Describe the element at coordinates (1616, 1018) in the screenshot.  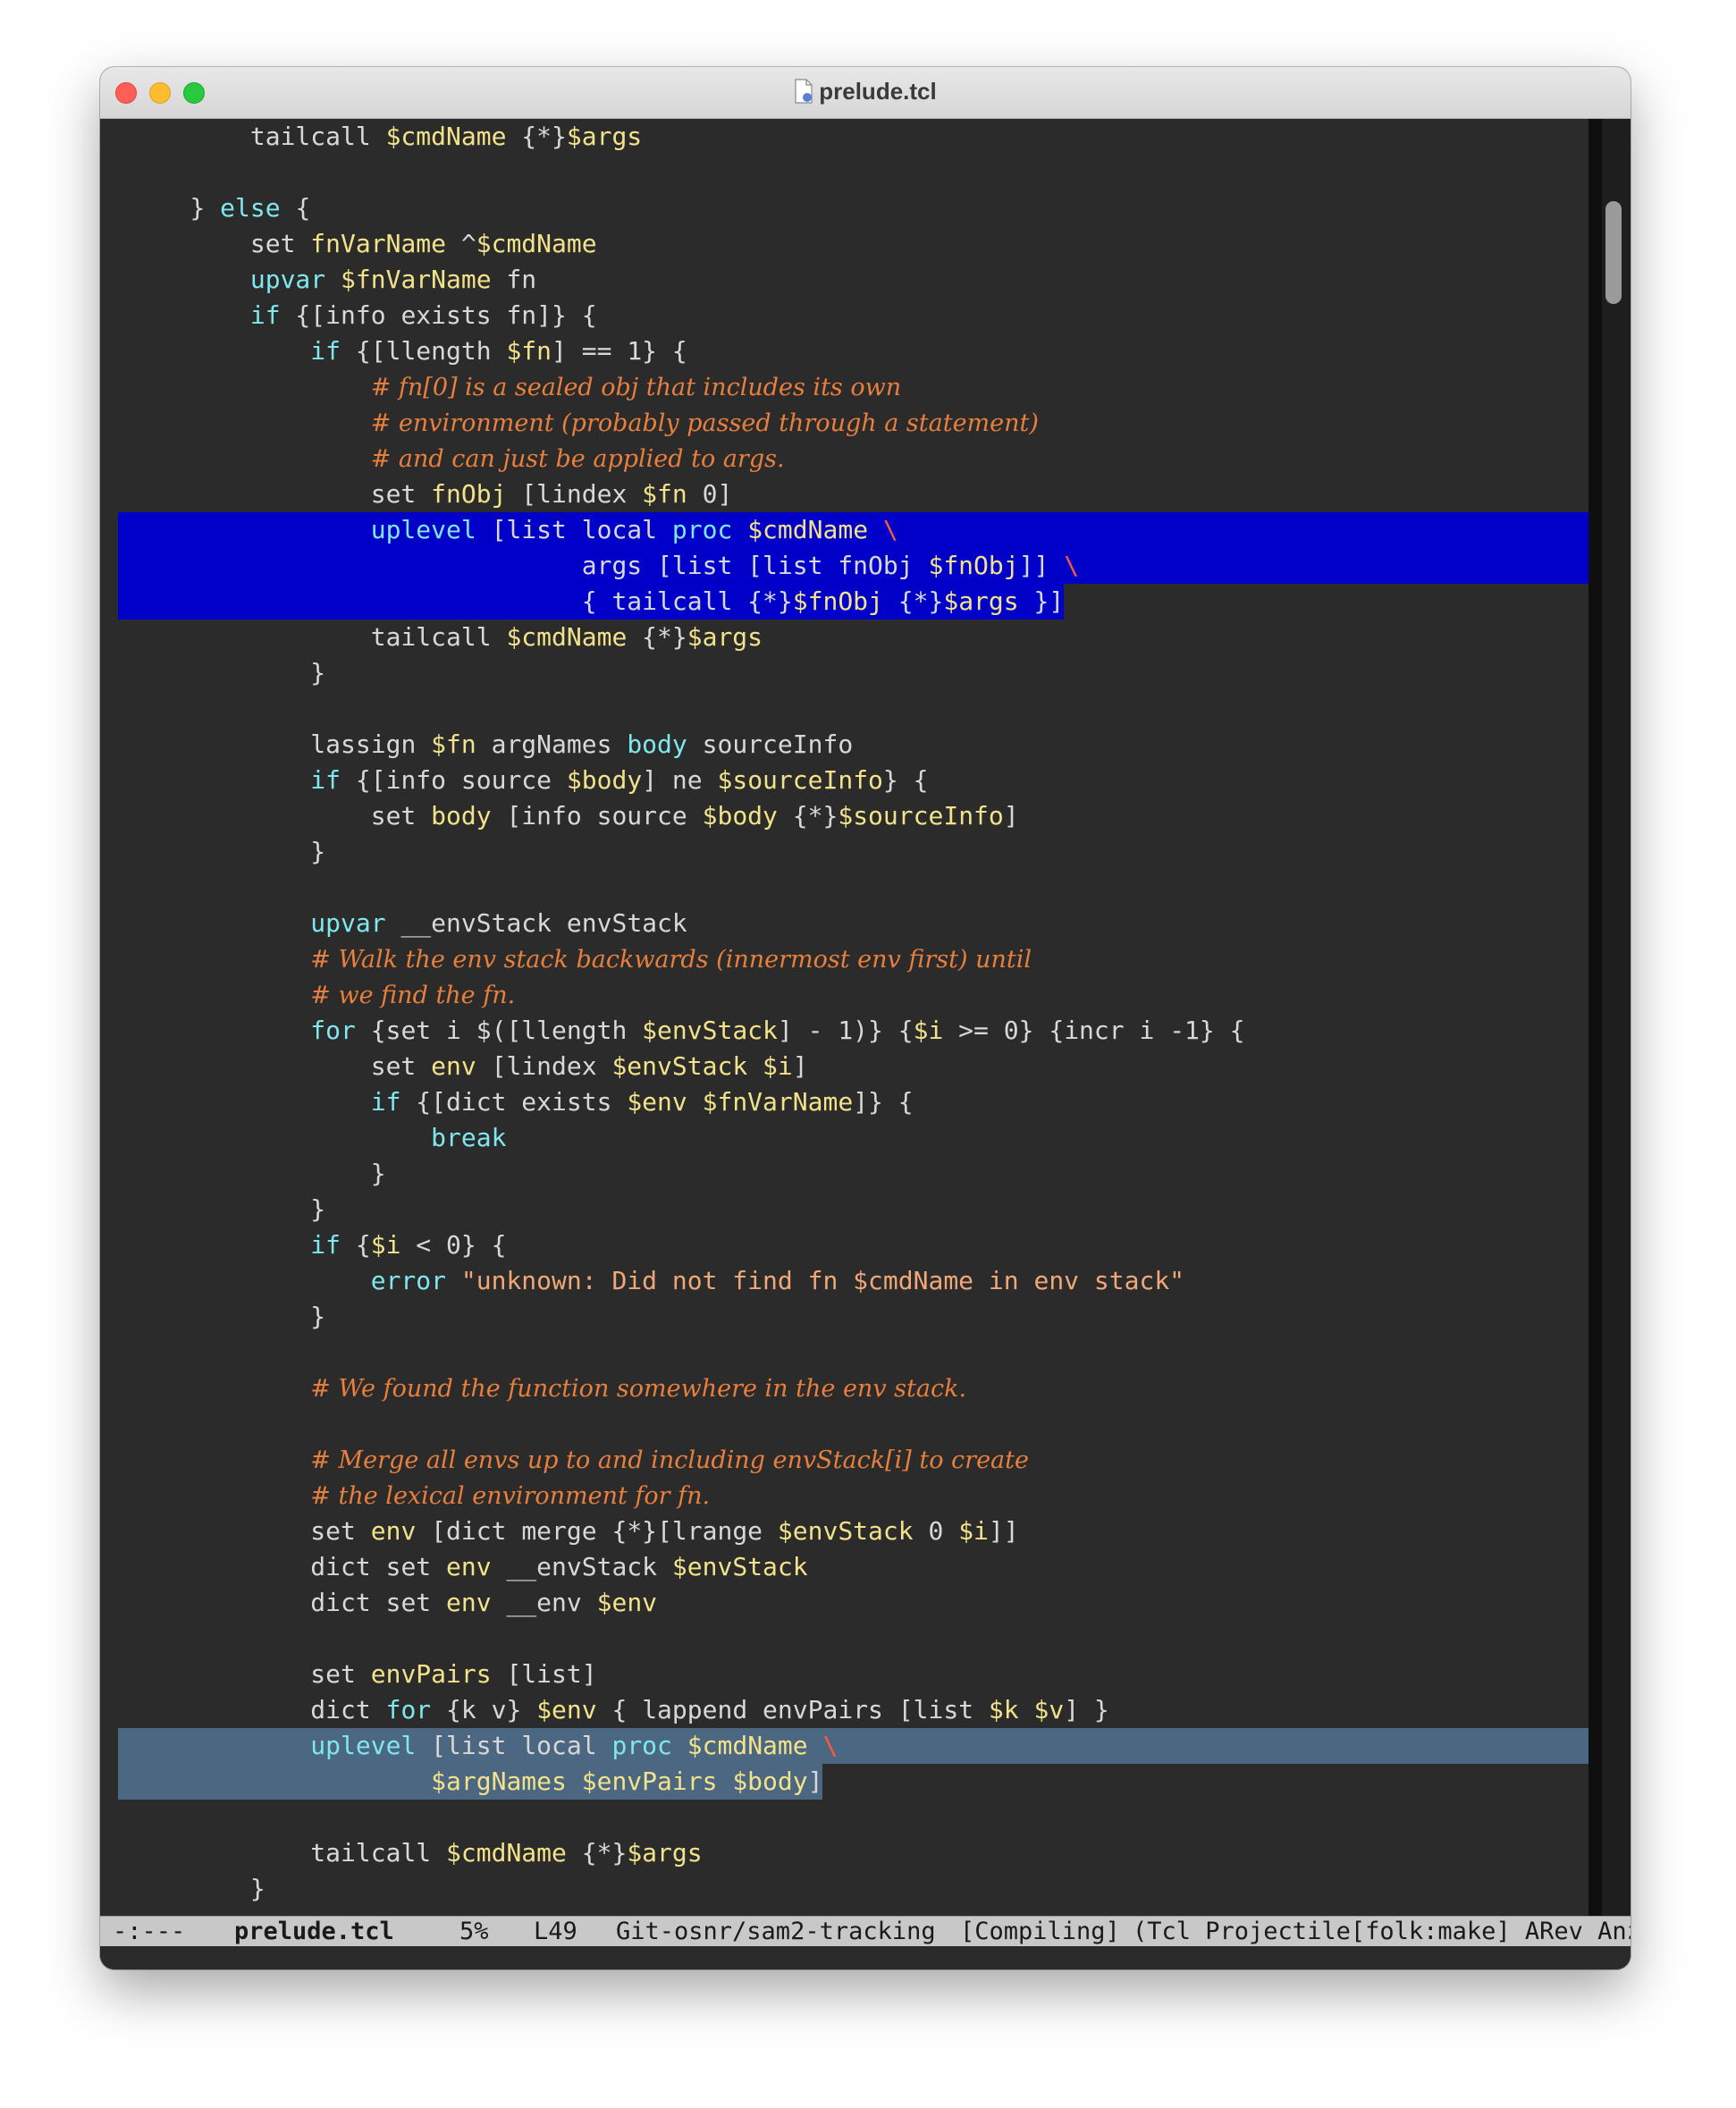
I see `vertical-scrollbar` at that location.